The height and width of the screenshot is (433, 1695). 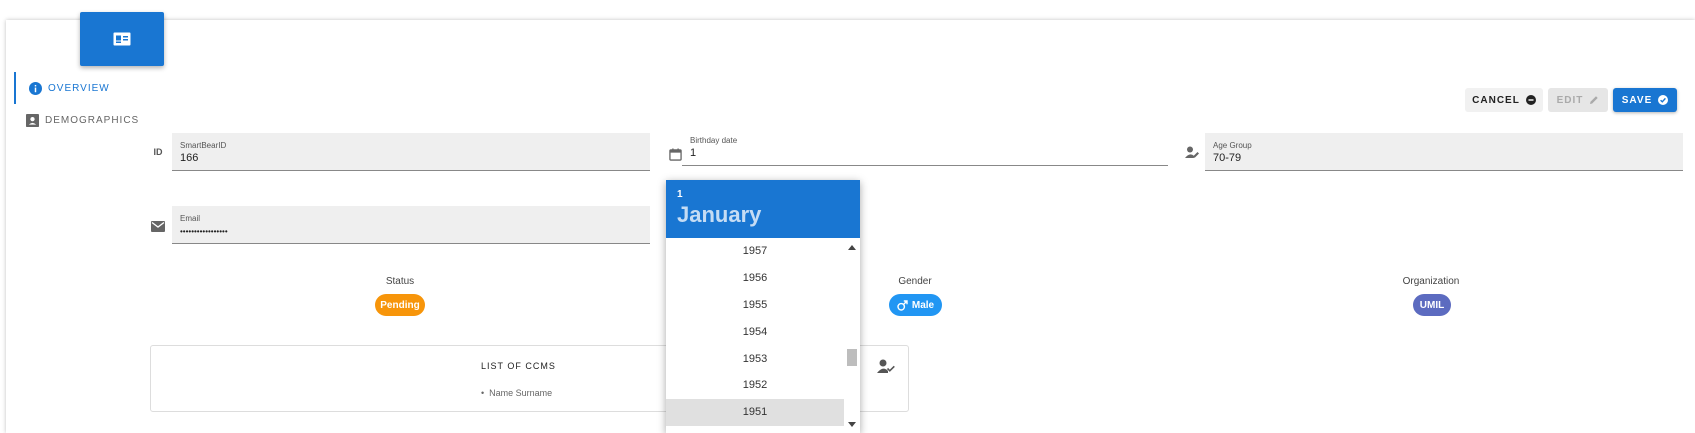 I want to click on age-group-field: Age Group 70-79, so click(x=1444, y=152).